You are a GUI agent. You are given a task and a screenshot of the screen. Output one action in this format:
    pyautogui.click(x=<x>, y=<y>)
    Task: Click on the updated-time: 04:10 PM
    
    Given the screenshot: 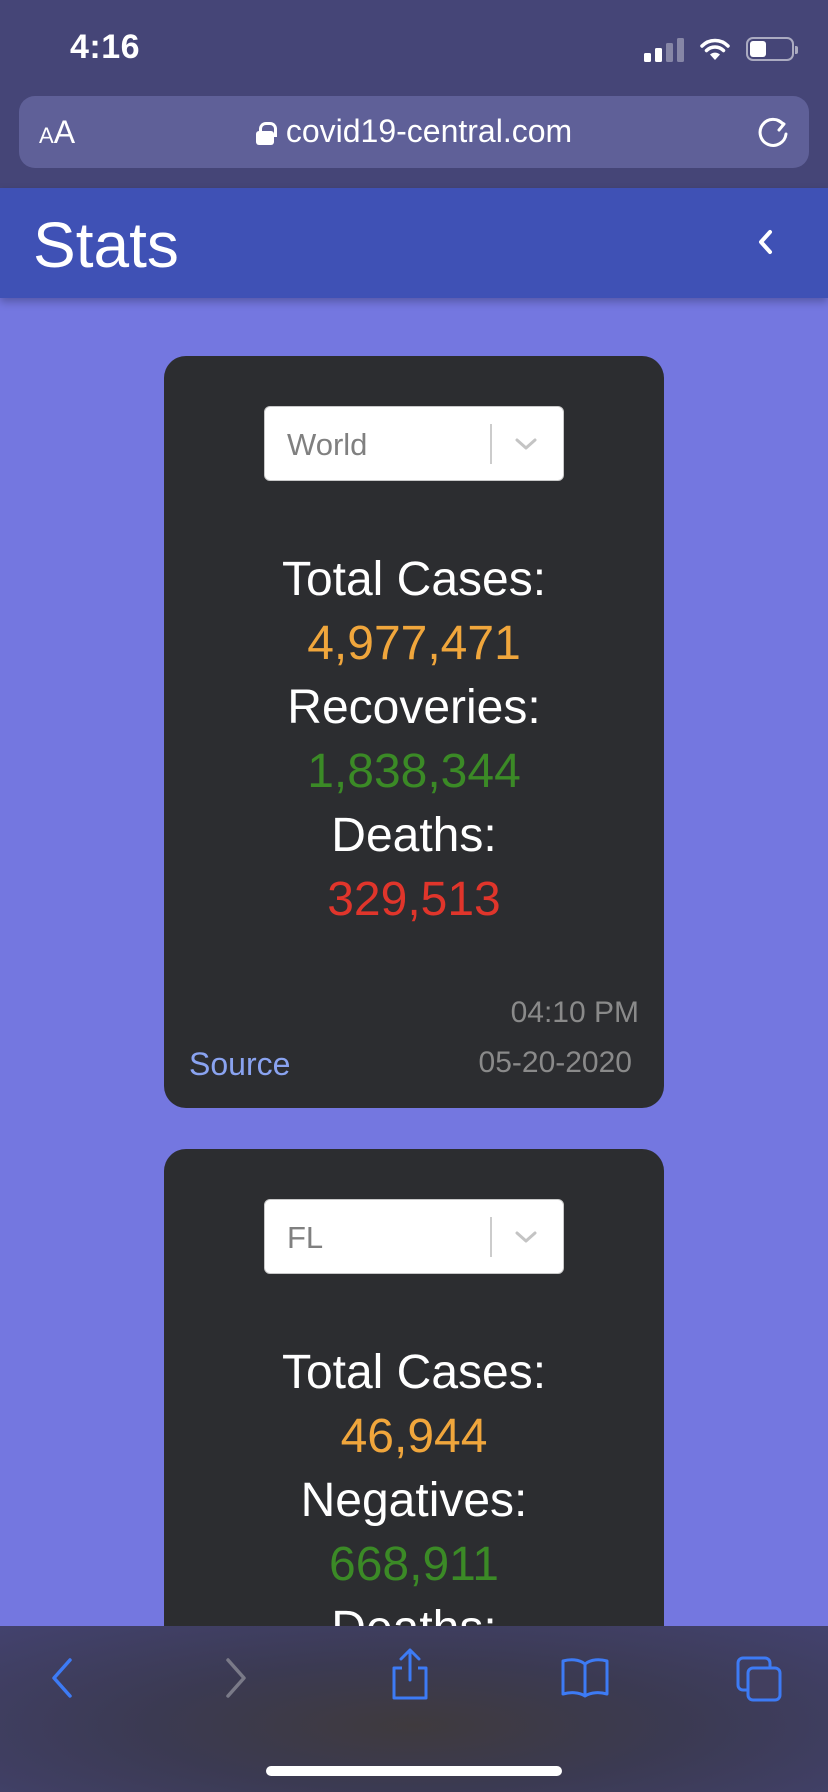 What is the action you would take?
    pyautogui.click(x=574, y=1012)
    